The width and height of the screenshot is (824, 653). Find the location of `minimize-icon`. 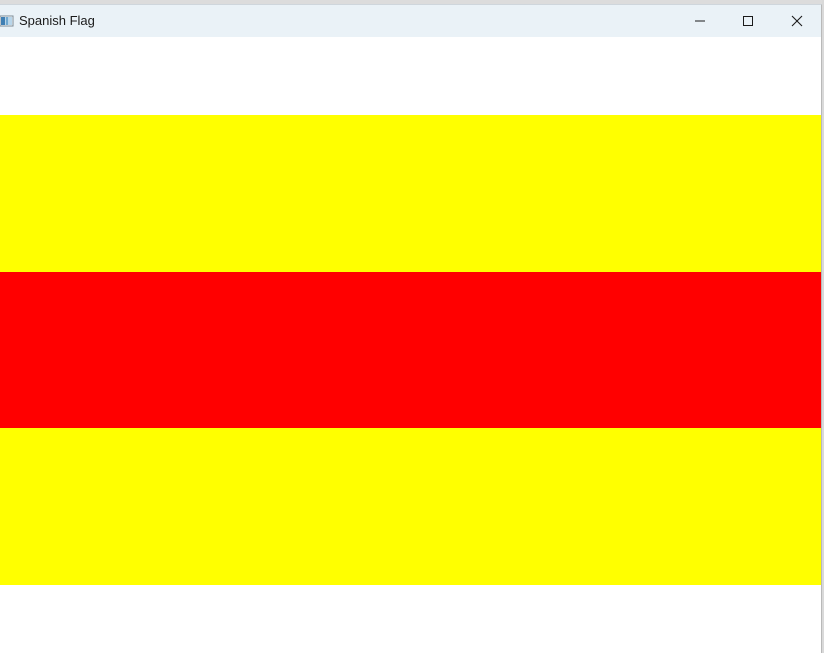

minimize-icon is located at coordinates (700, 21).